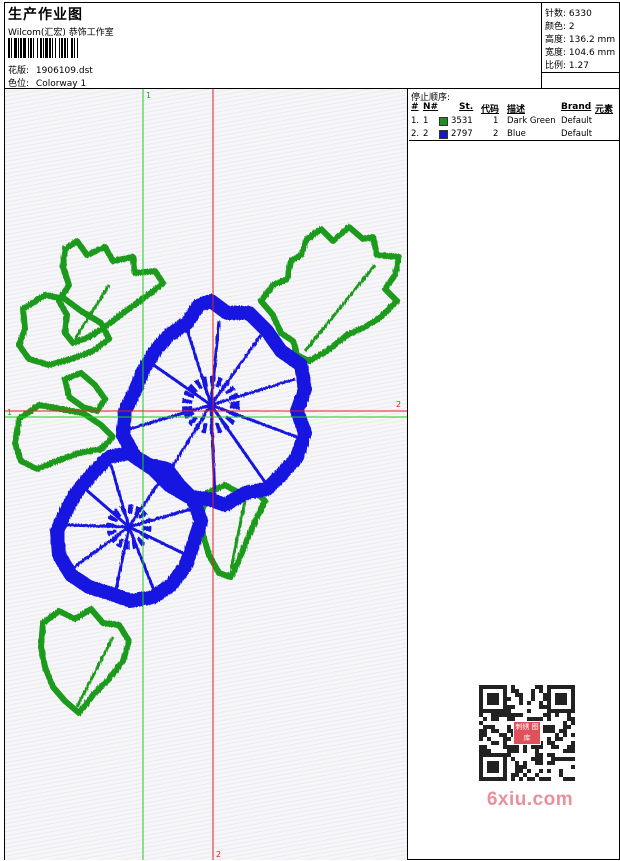 This screenshot has height=861, width=620. I want to click on guide-label-vertical-red: 2, so click(218, 854).